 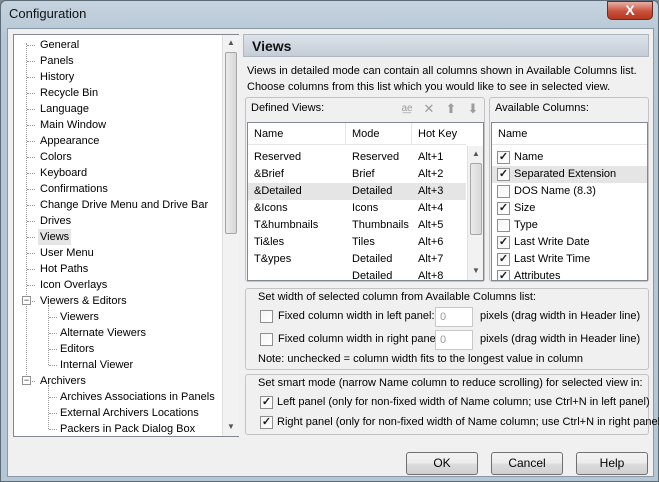 What do you see at coordinates (266, 402) in the screenshot?
I see `smart-left-panel-checkbox: ✓` at bounding box center [266, 402].